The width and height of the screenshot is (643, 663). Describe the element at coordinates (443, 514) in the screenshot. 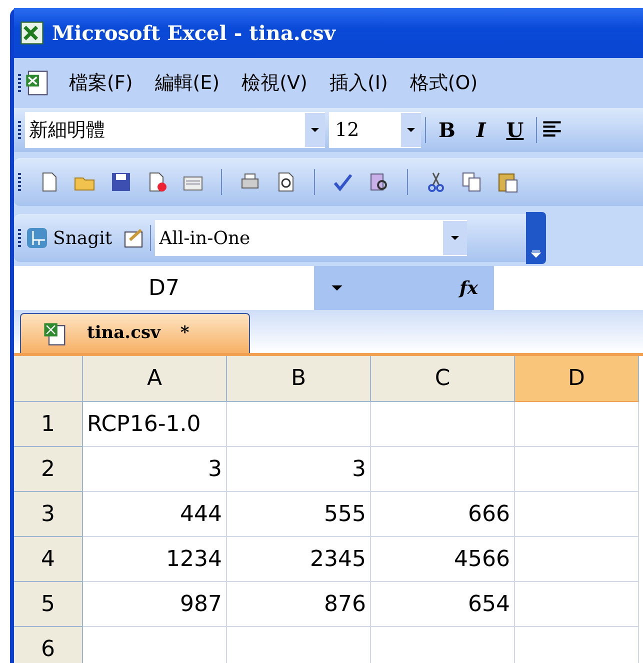

I see `table-cell: 666` at that location.